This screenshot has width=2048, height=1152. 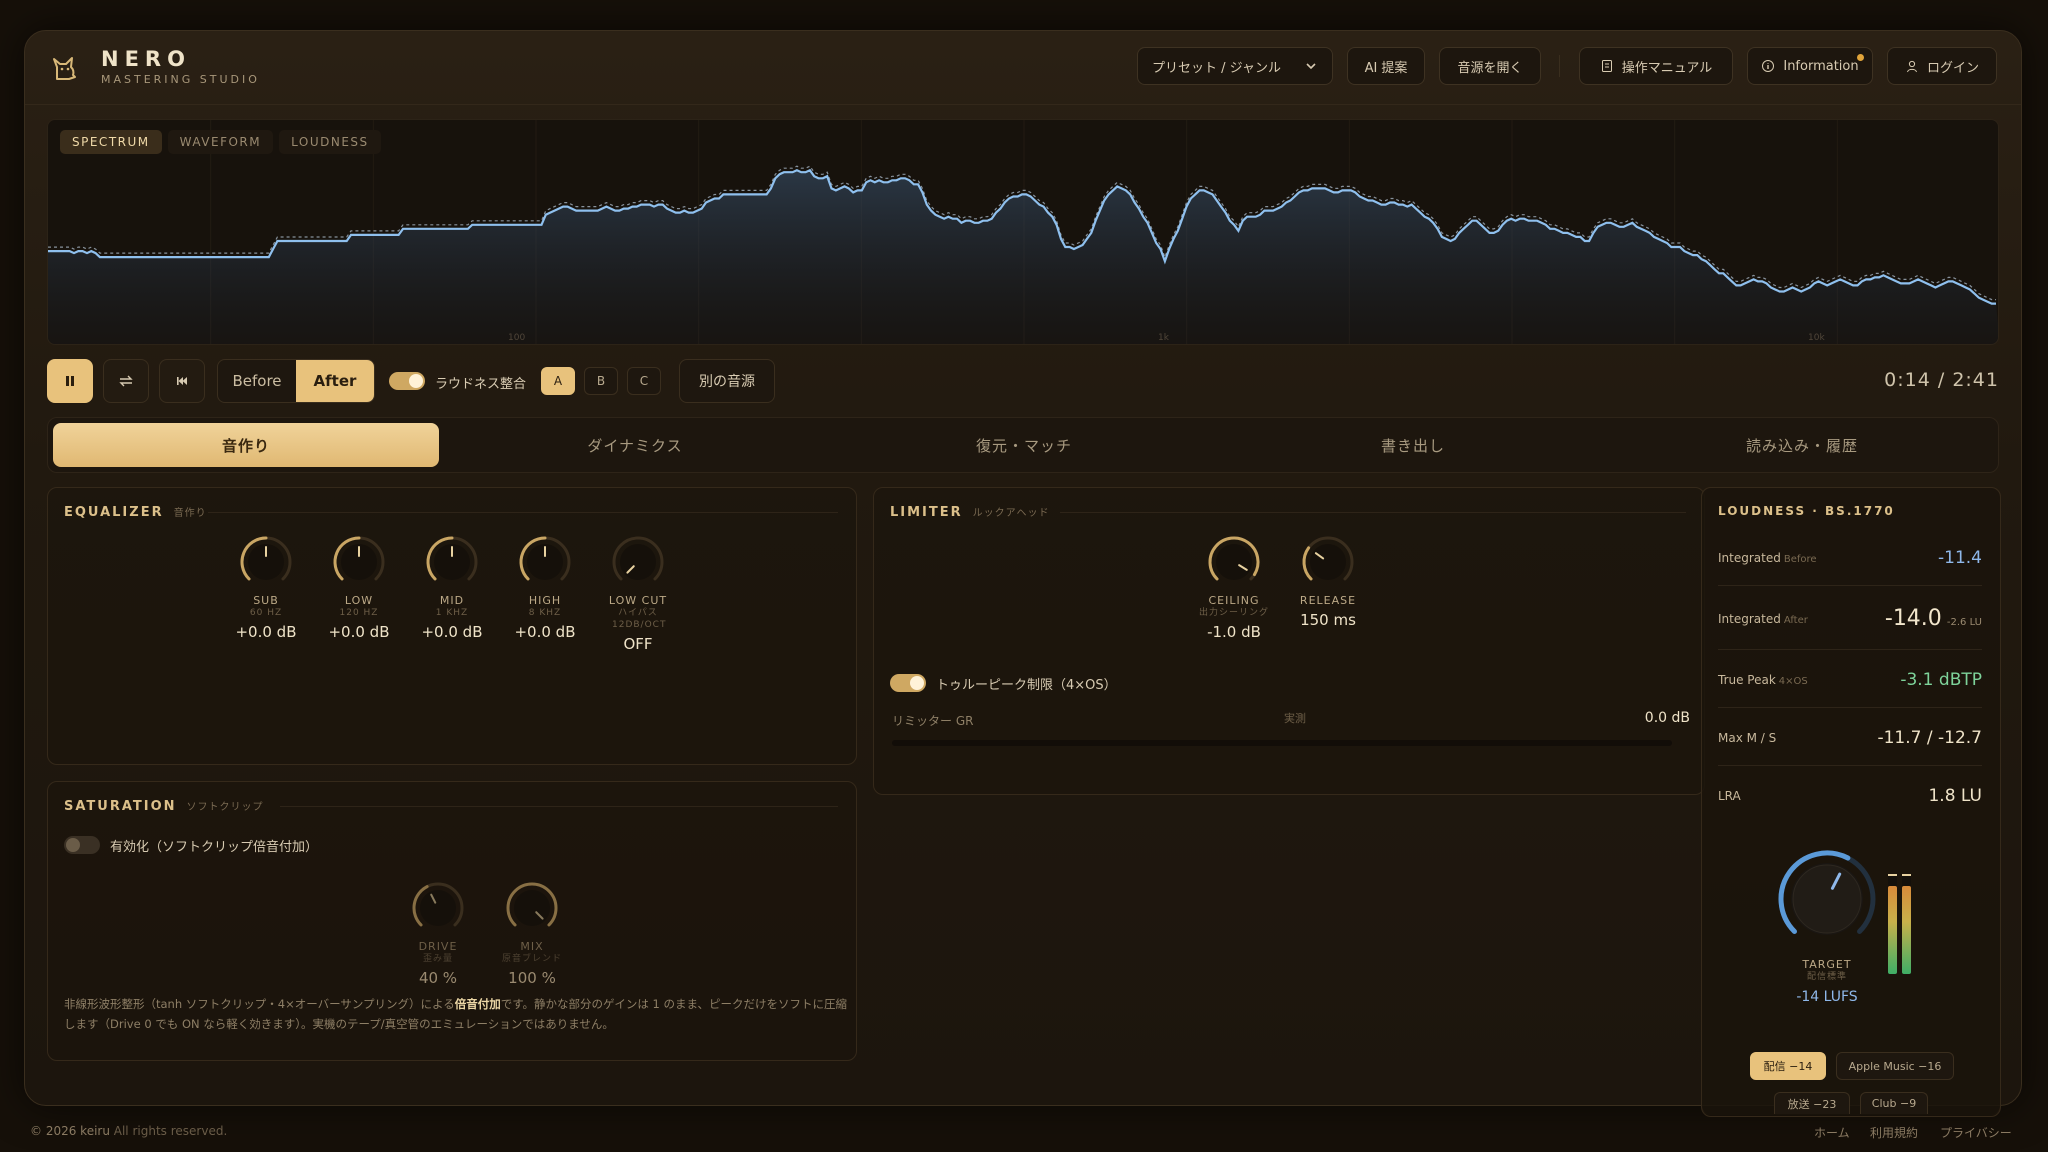 I want to click on high-knob: HIGH 8 KHZ +0.0 dB, so click(x=545, y=587).